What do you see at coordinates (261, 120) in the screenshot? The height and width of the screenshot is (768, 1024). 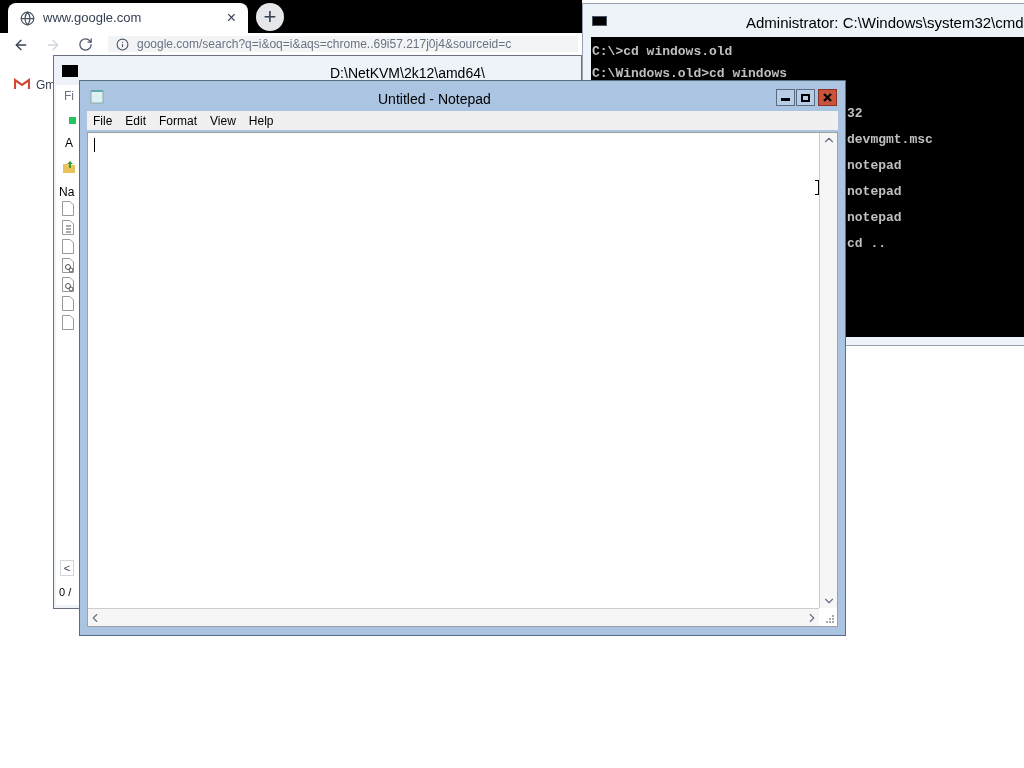 I see `menu-item: Help` at bounding box center [261, 120].